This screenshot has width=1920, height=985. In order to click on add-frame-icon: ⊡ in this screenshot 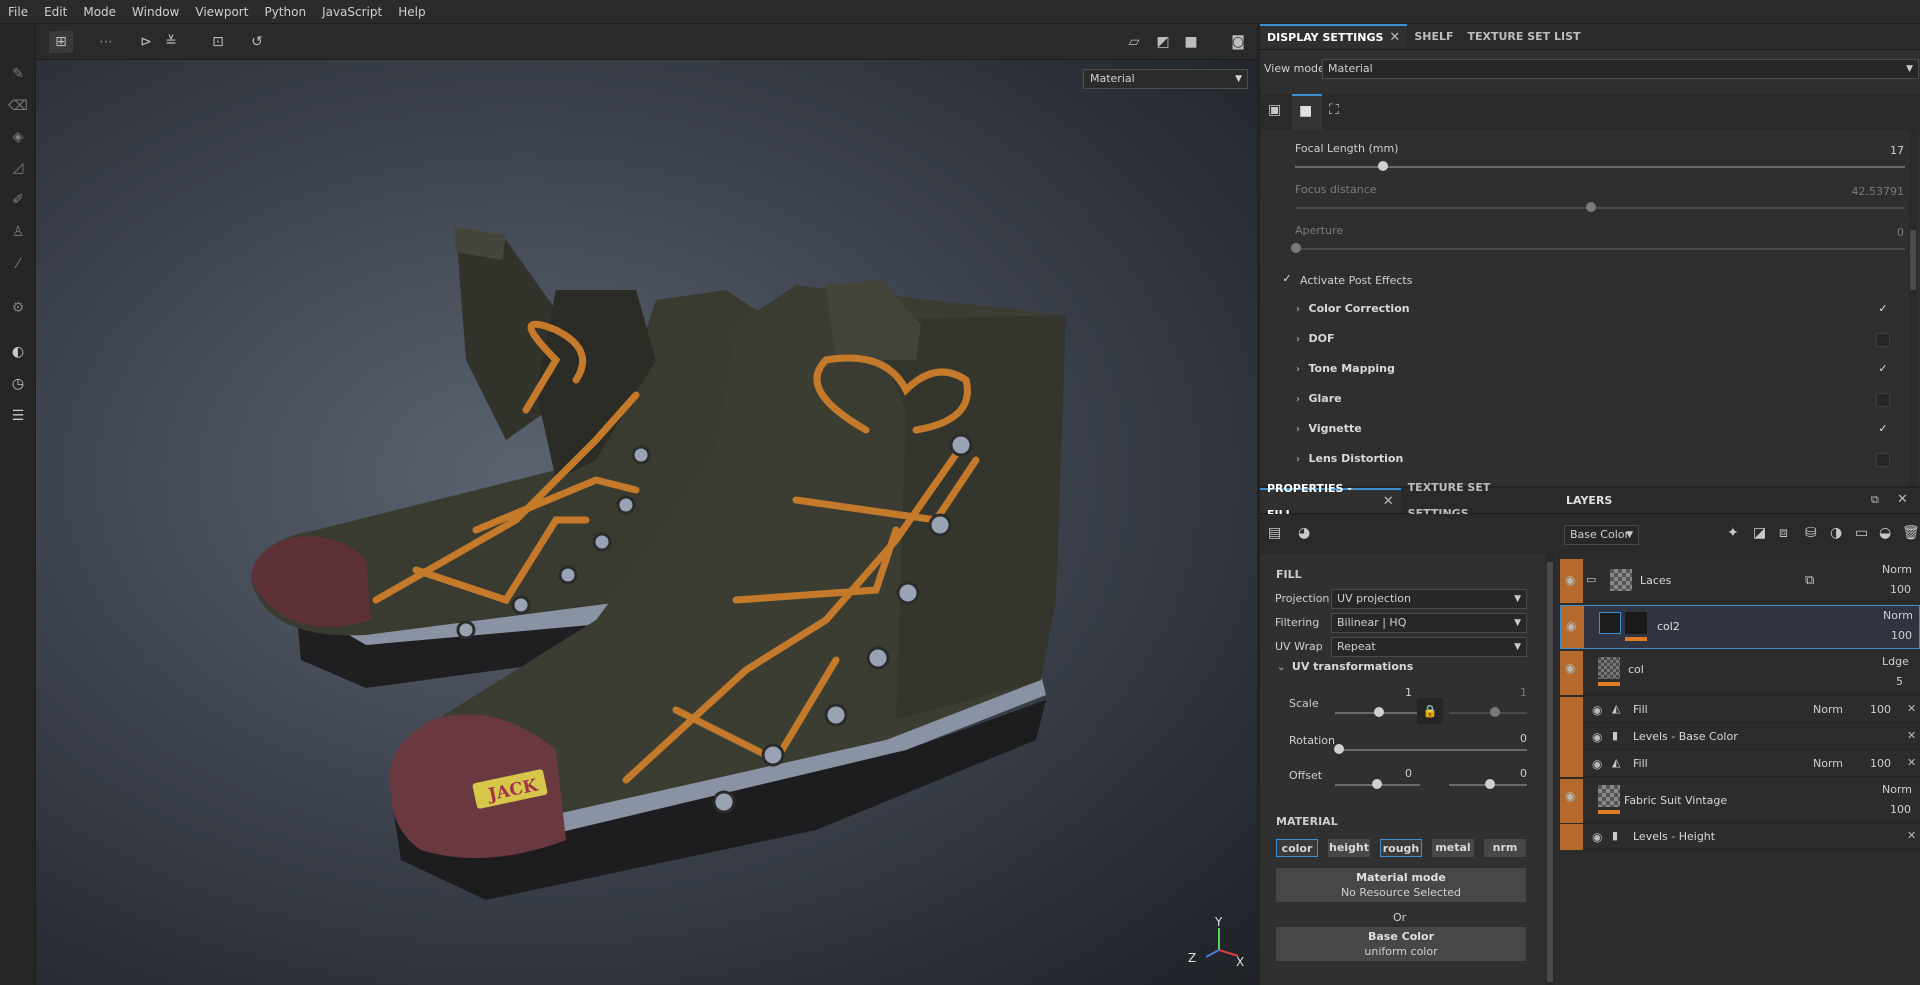, I will do `click(218, 42)`.